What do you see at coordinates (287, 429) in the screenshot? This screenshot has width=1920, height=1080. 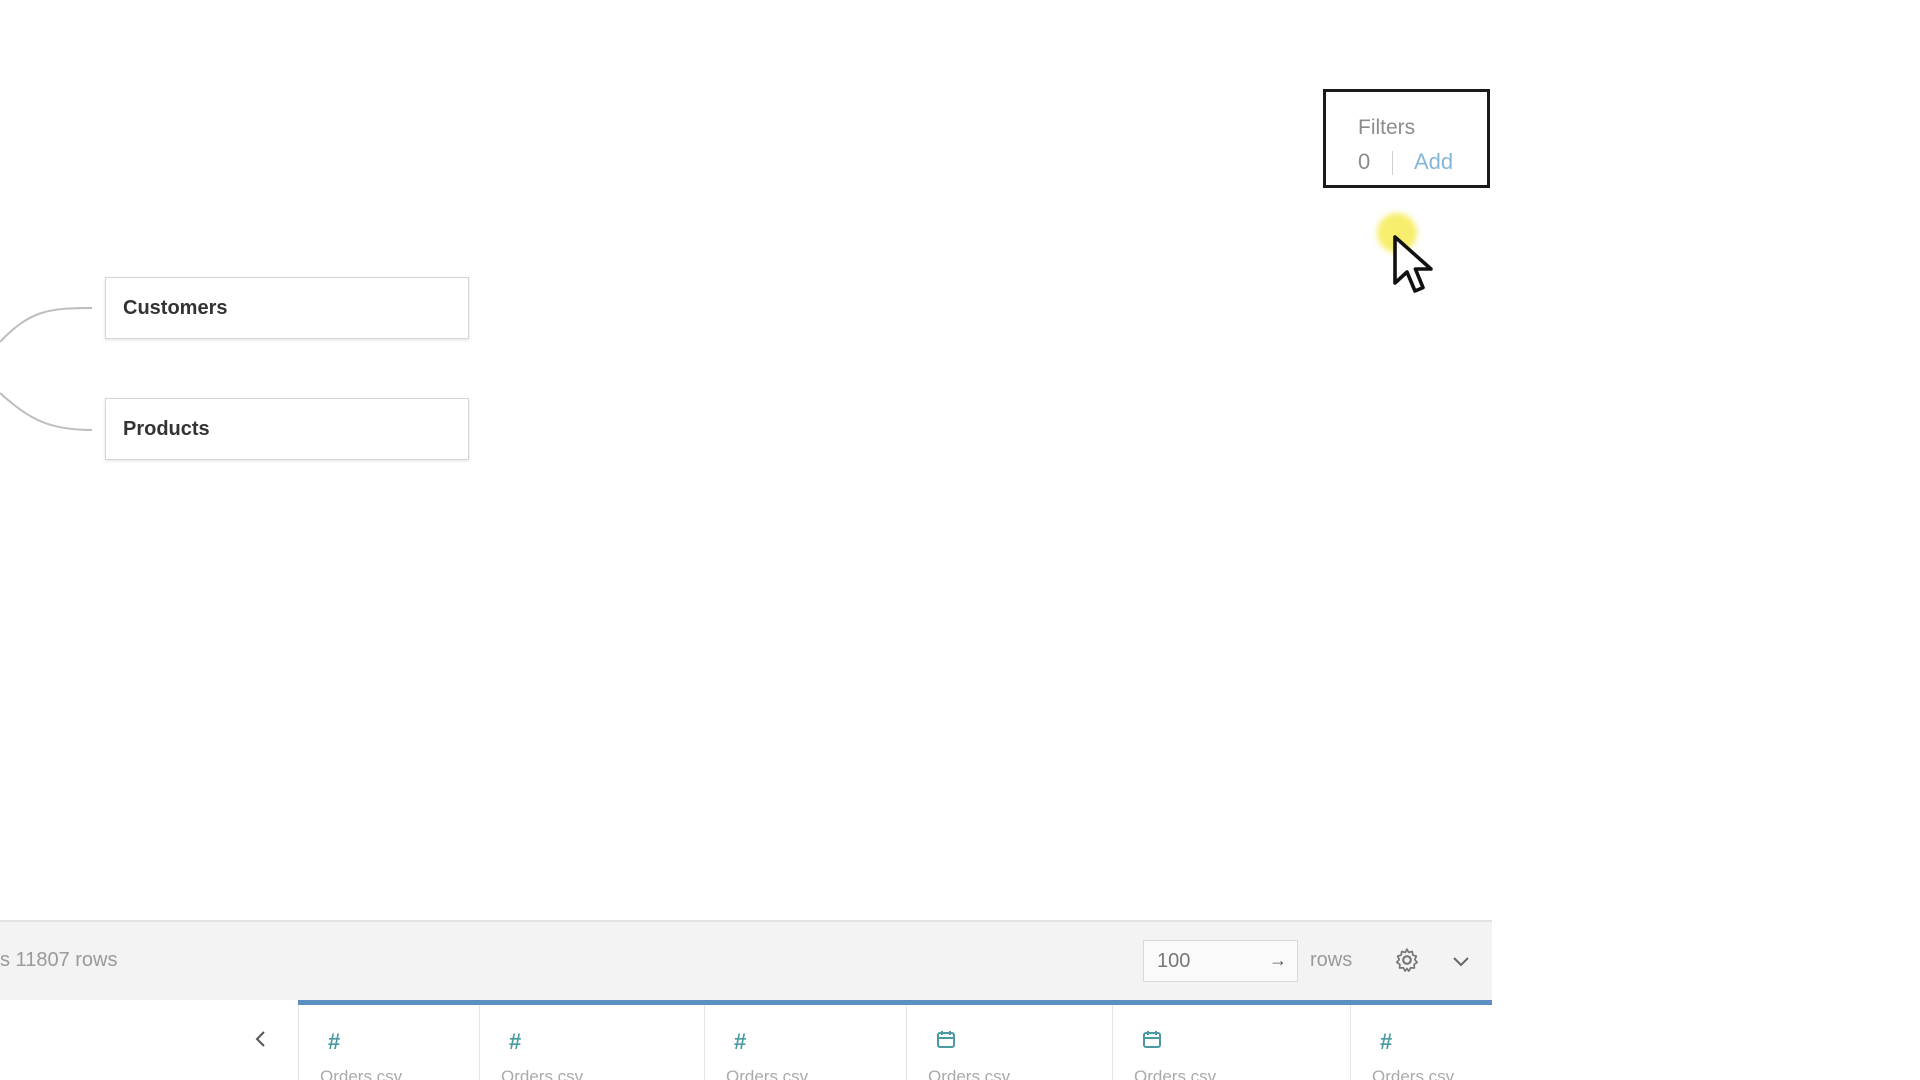 I see `table-node-products: Products` at bounding box center [287, 429].